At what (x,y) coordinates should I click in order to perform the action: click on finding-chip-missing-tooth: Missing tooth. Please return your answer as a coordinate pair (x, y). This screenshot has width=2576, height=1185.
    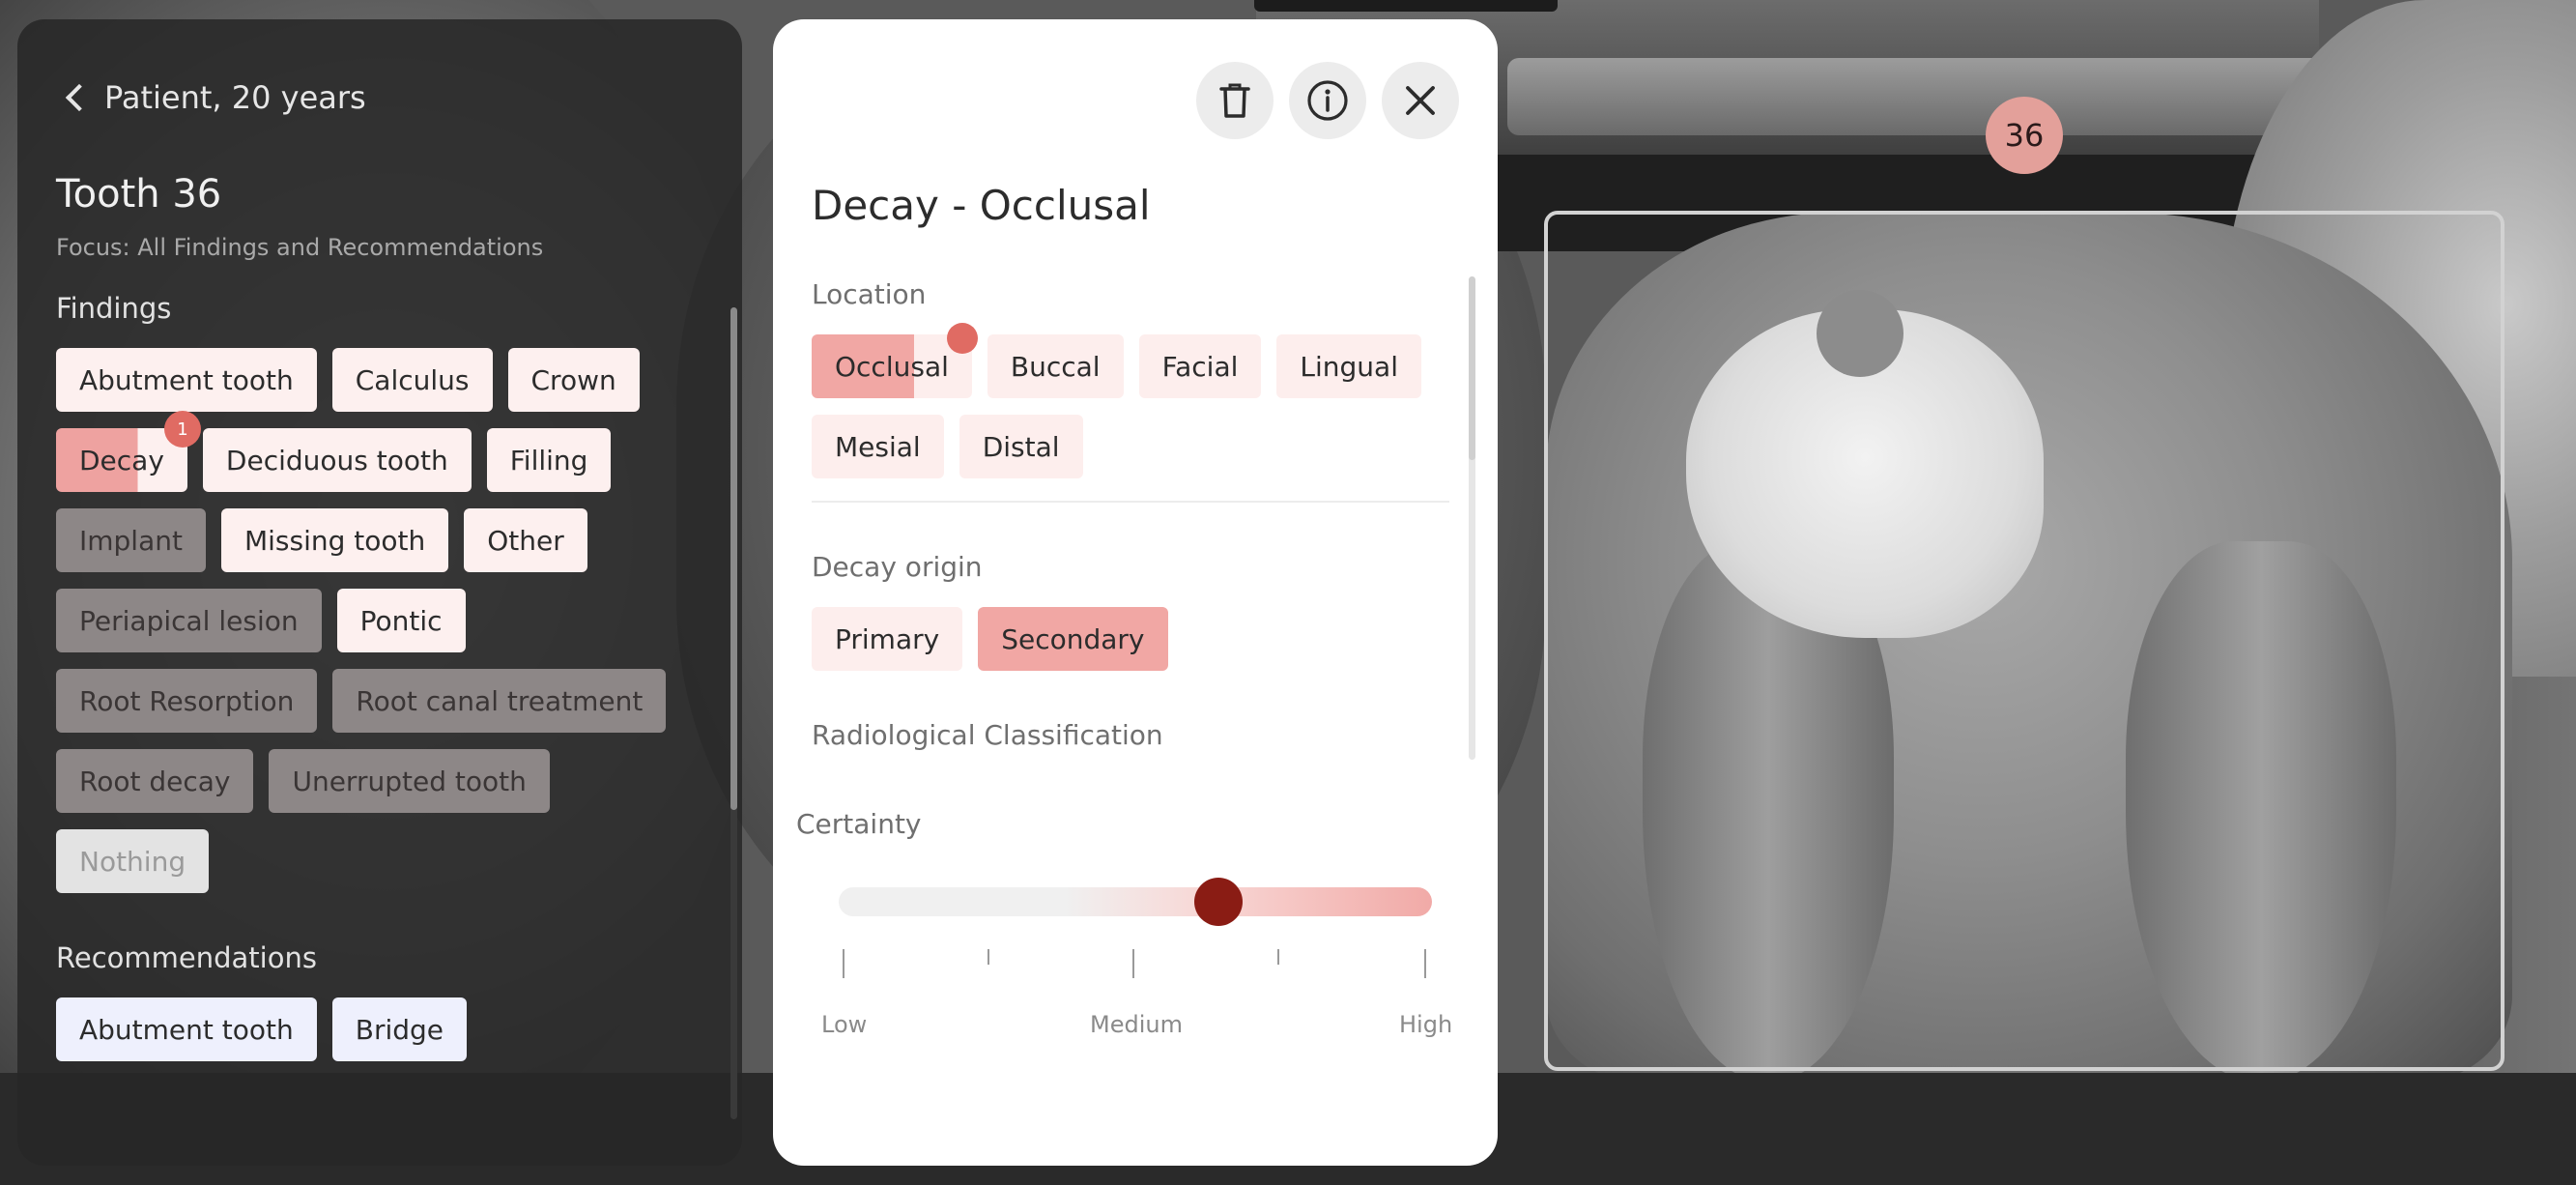
    Looking at the image, I should click on (335, 540).